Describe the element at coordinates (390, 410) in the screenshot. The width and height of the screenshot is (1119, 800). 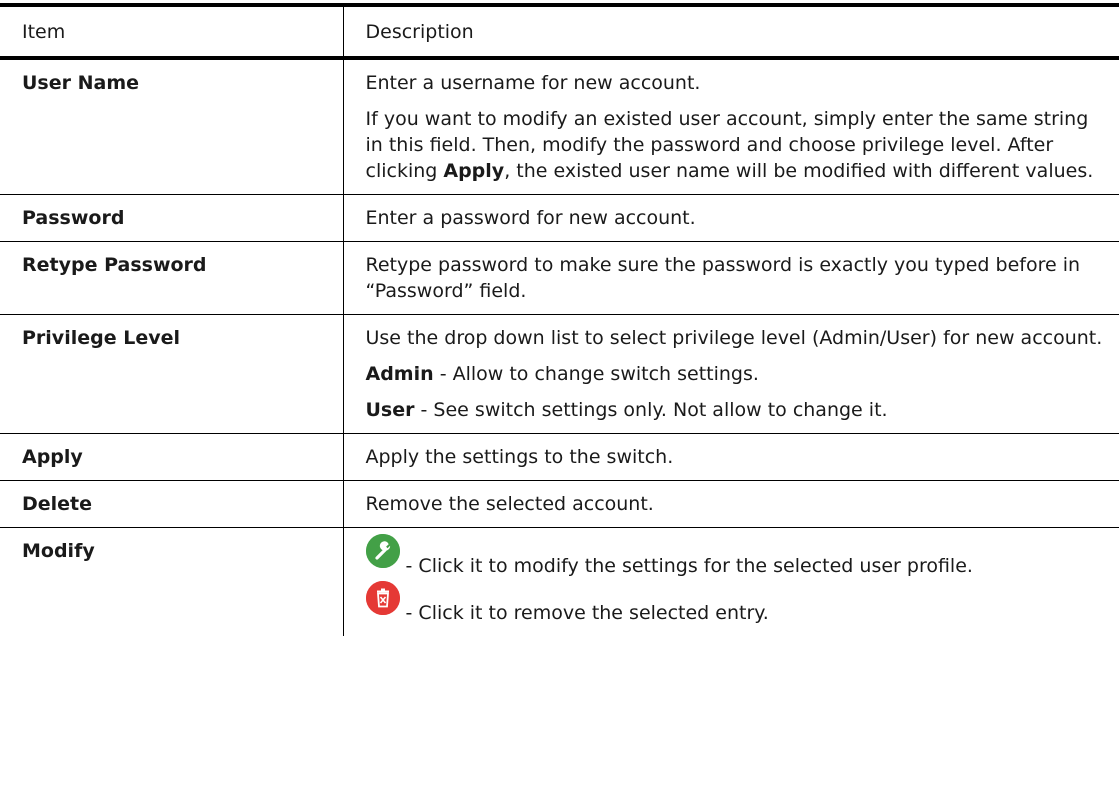
I see `description-bold-term: User` at that location.